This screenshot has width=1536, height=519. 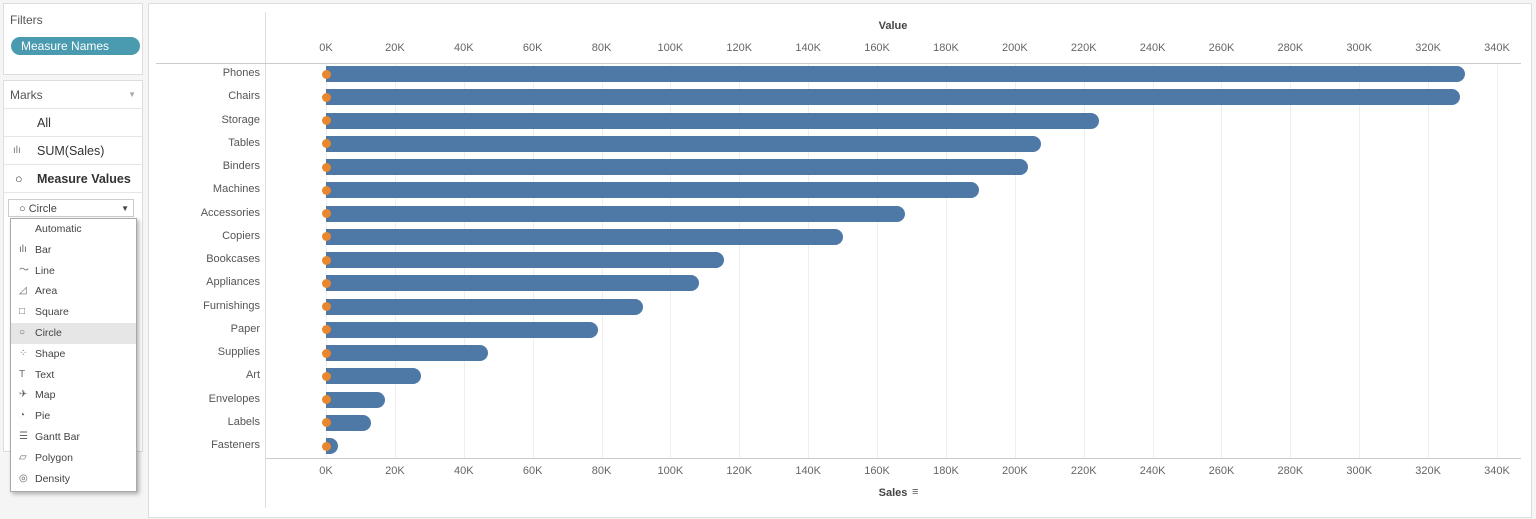 I want to click on menu-item-label: Automatic, so click(x=58, y=229).